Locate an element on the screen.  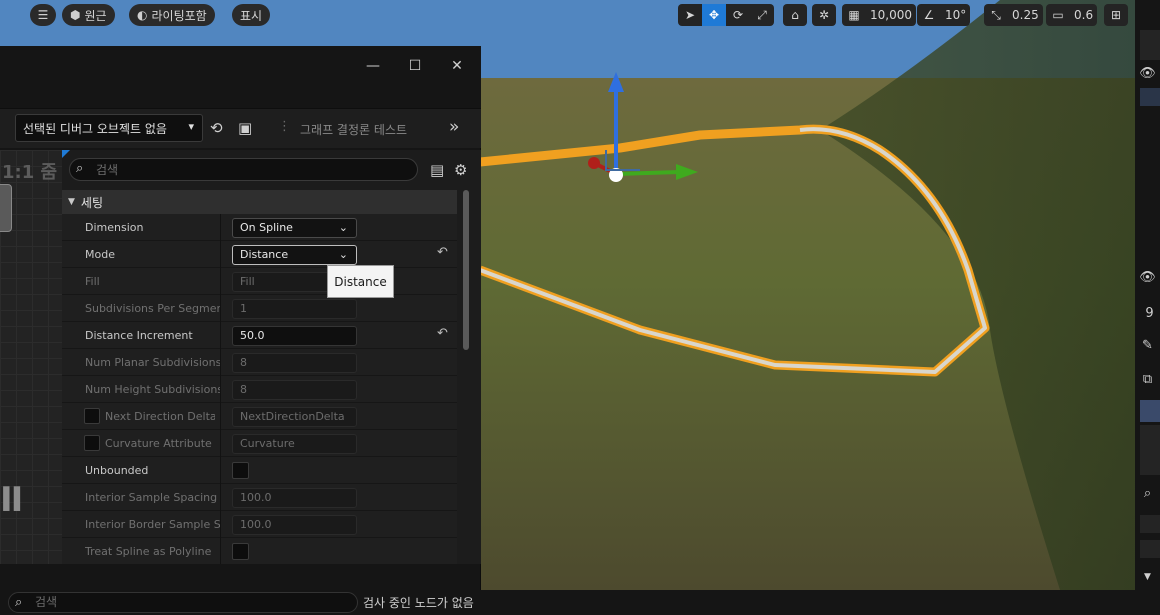
input-value: 100.0 is located at coordinates (256, 497).